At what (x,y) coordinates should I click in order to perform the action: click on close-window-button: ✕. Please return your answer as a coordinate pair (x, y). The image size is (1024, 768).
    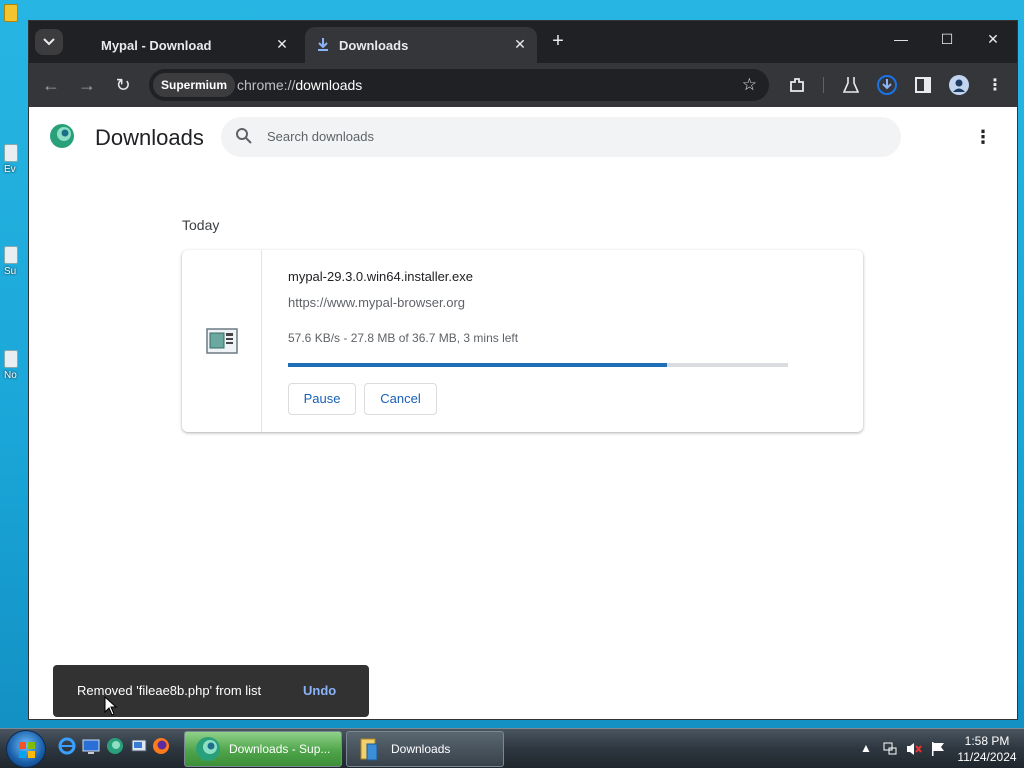
    Looking at the image, I should click on (993, 39).